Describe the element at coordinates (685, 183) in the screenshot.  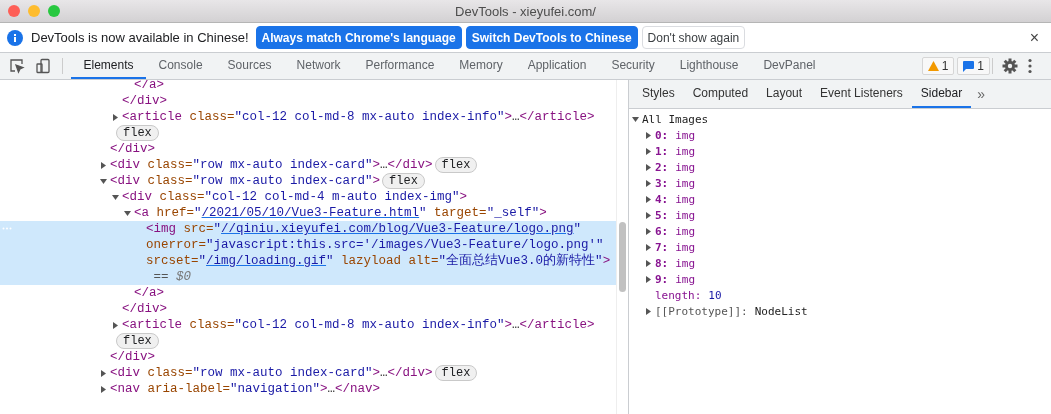
I see `property-value: img` at that location.